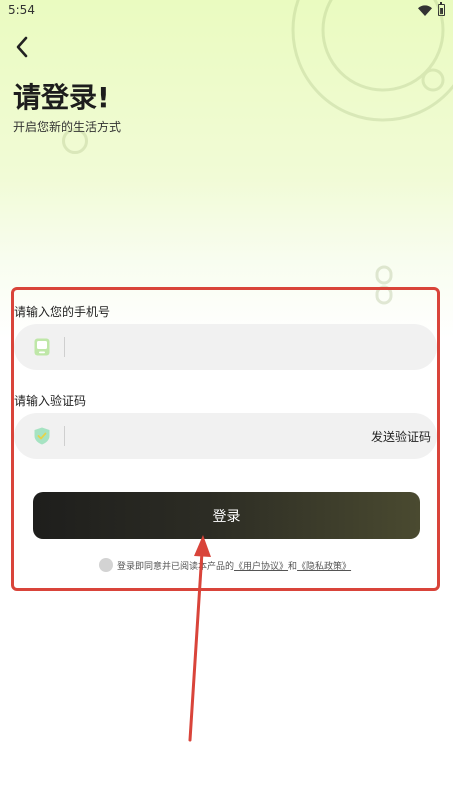  I want to click on login-button: 登录, so click(226, 515).